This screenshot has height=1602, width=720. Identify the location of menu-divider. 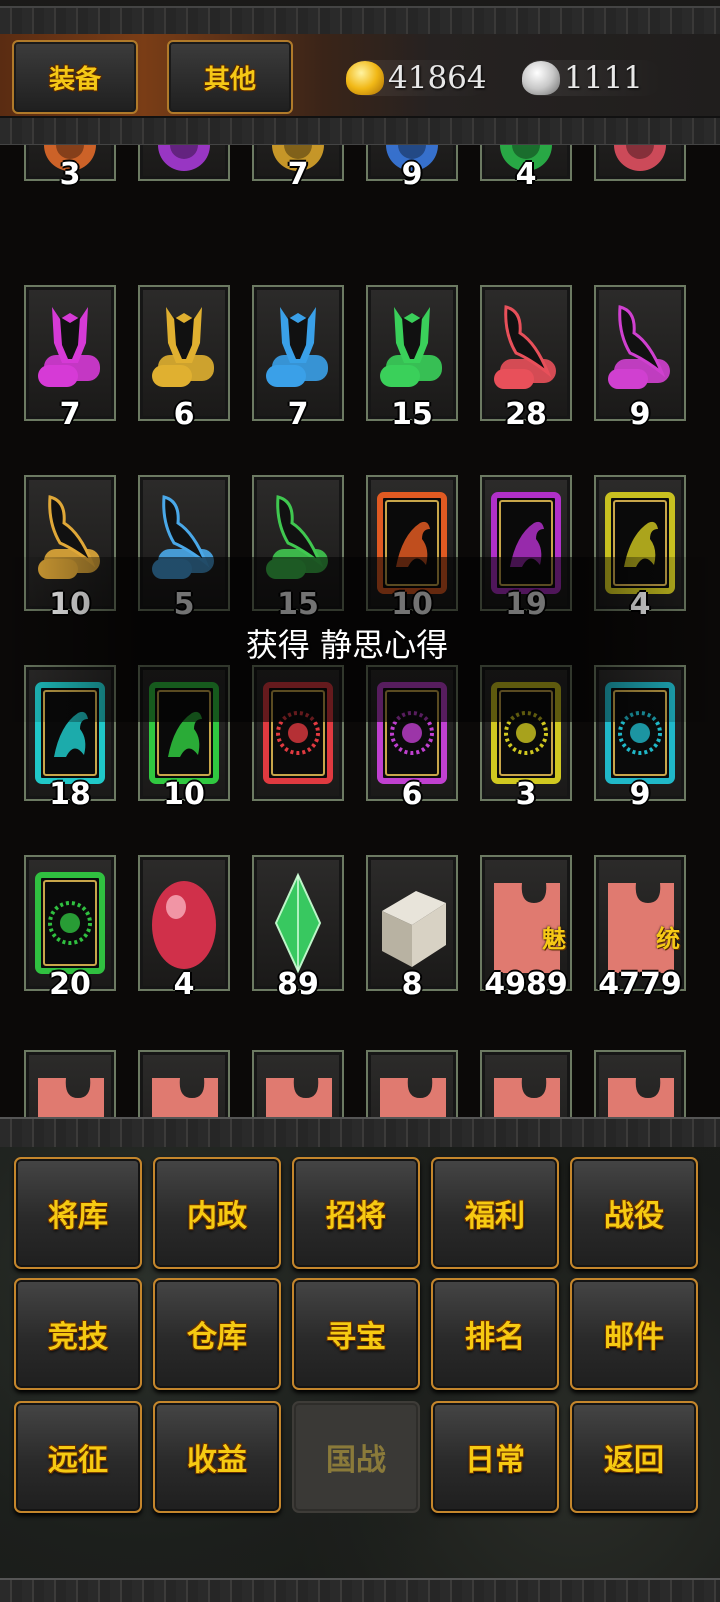
(360, 1133).